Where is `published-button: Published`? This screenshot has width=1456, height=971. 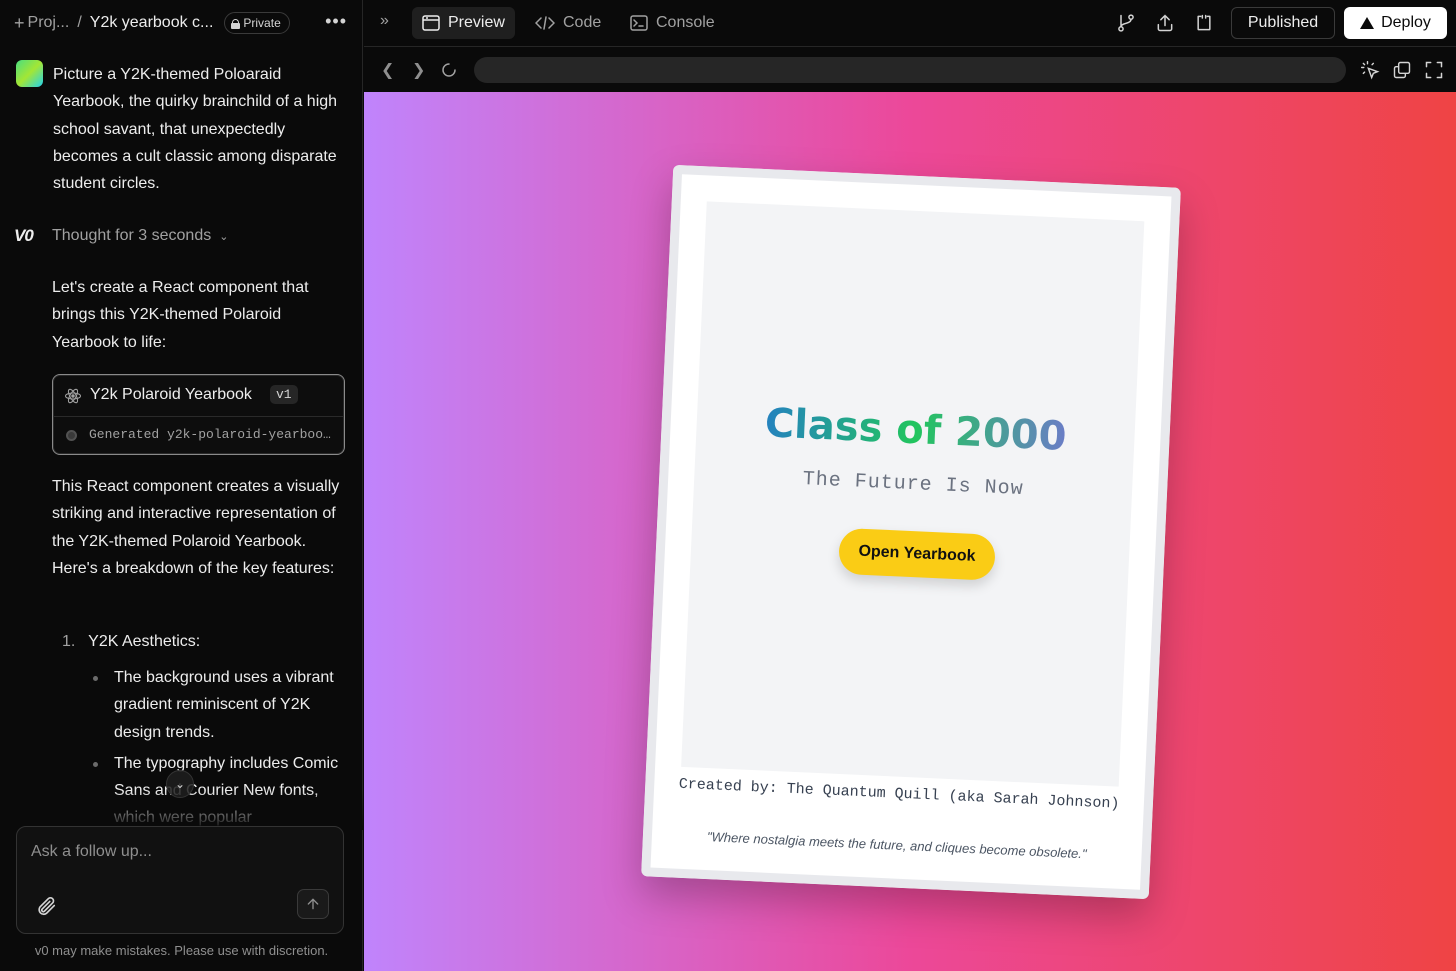
published-button: Published is located at coordinates (1283, 23).